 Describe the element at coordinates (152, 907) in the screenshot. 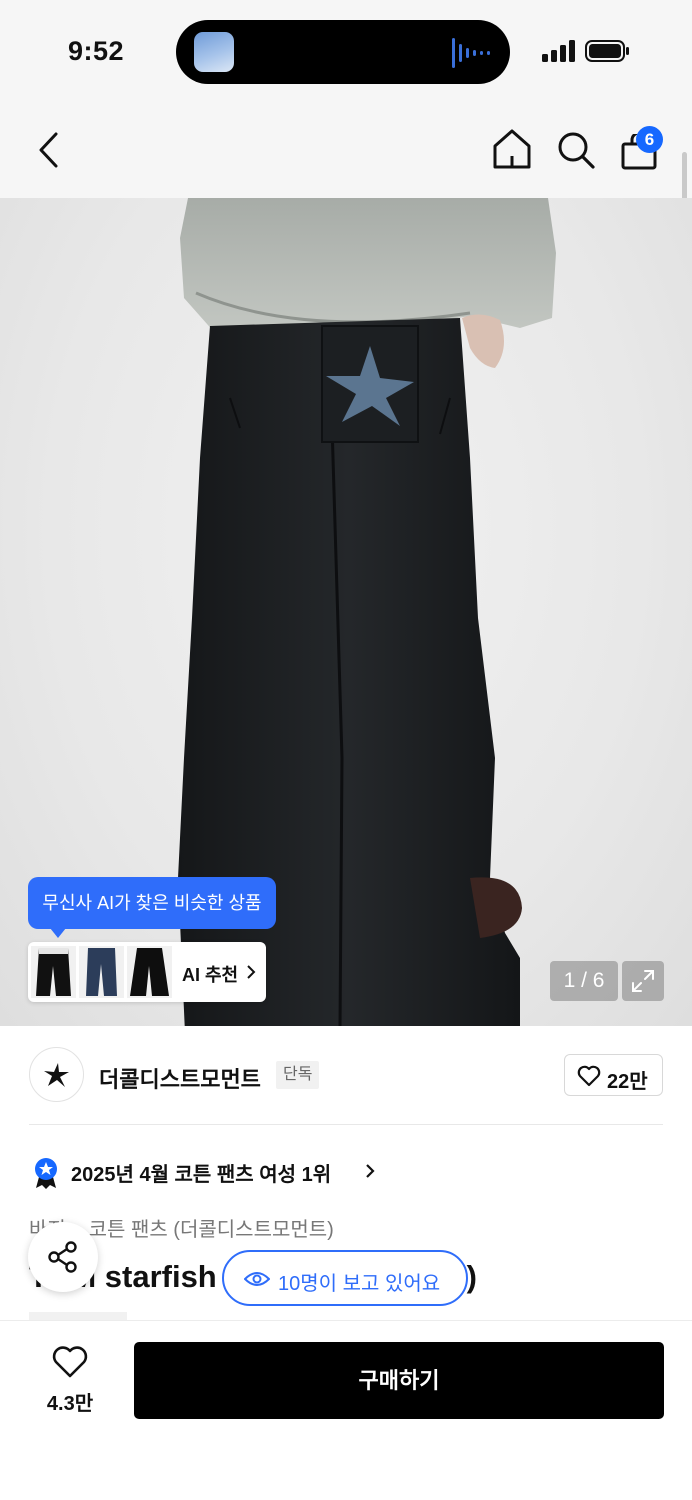

I see `ai-similar-tooltip: 무신사 AI가 찾은 비슷한 상품` at that location.